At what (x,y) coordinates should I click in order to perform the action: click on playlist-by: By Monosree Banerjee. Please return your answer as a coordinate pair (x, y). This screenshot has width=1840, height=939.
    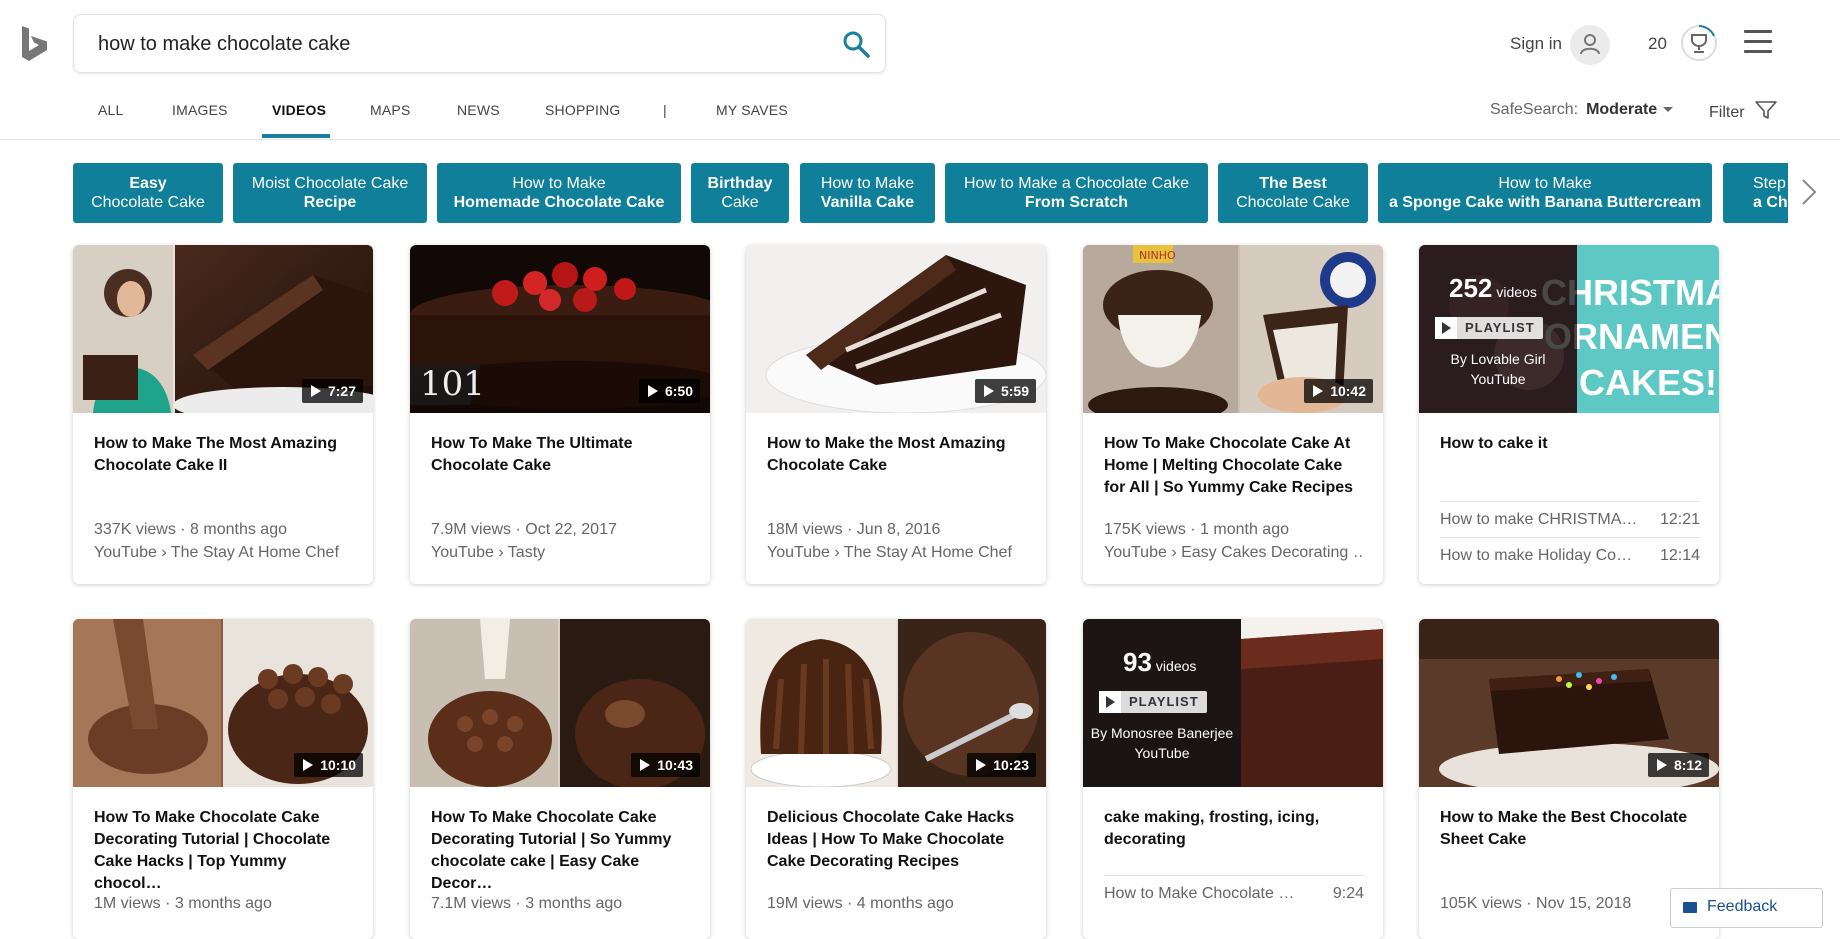
    Looking at the image, I should click on (1162, 733).